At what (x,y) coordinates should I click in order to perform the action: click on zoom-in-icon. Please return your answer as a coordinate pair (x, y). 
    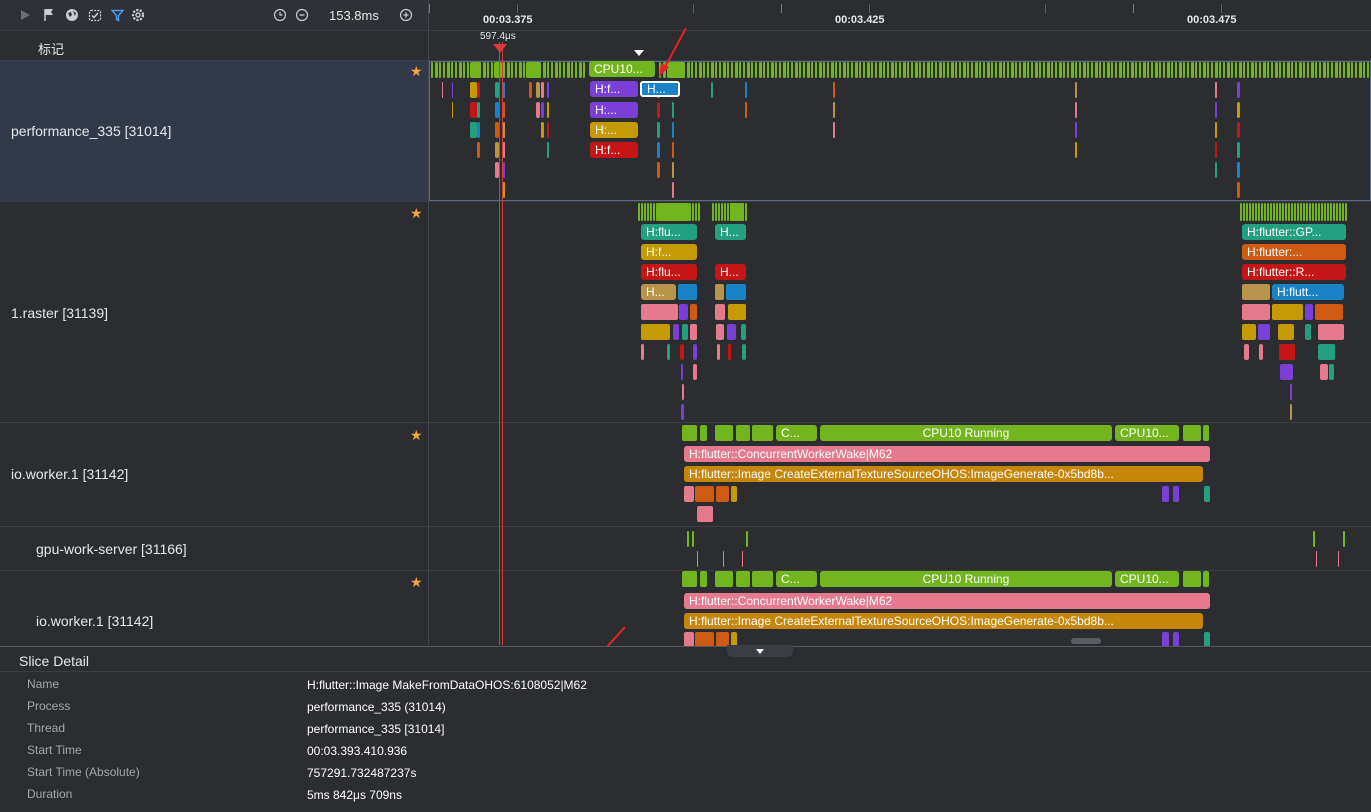
    Looking at the image, I should click on (406, 15).